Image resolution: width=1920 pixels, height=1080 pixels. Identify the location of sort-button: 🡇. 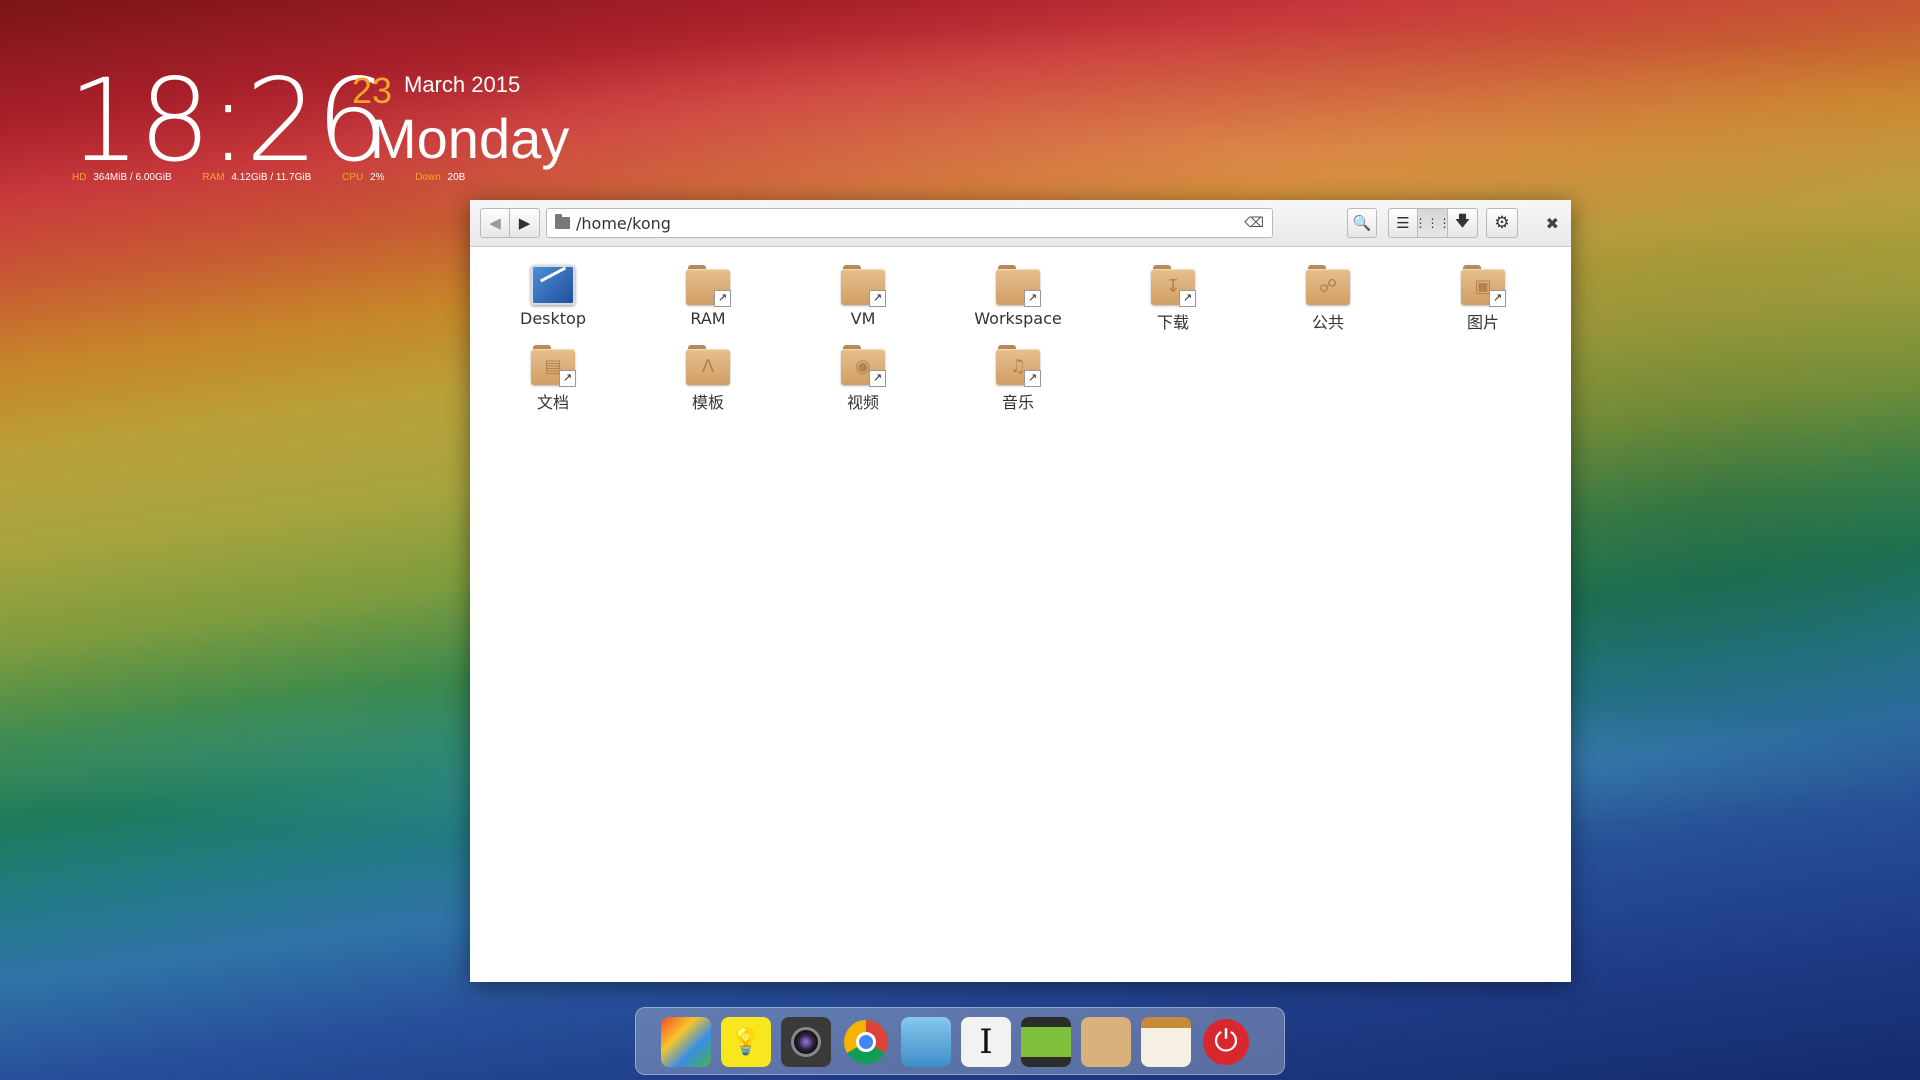
(1463, 223).